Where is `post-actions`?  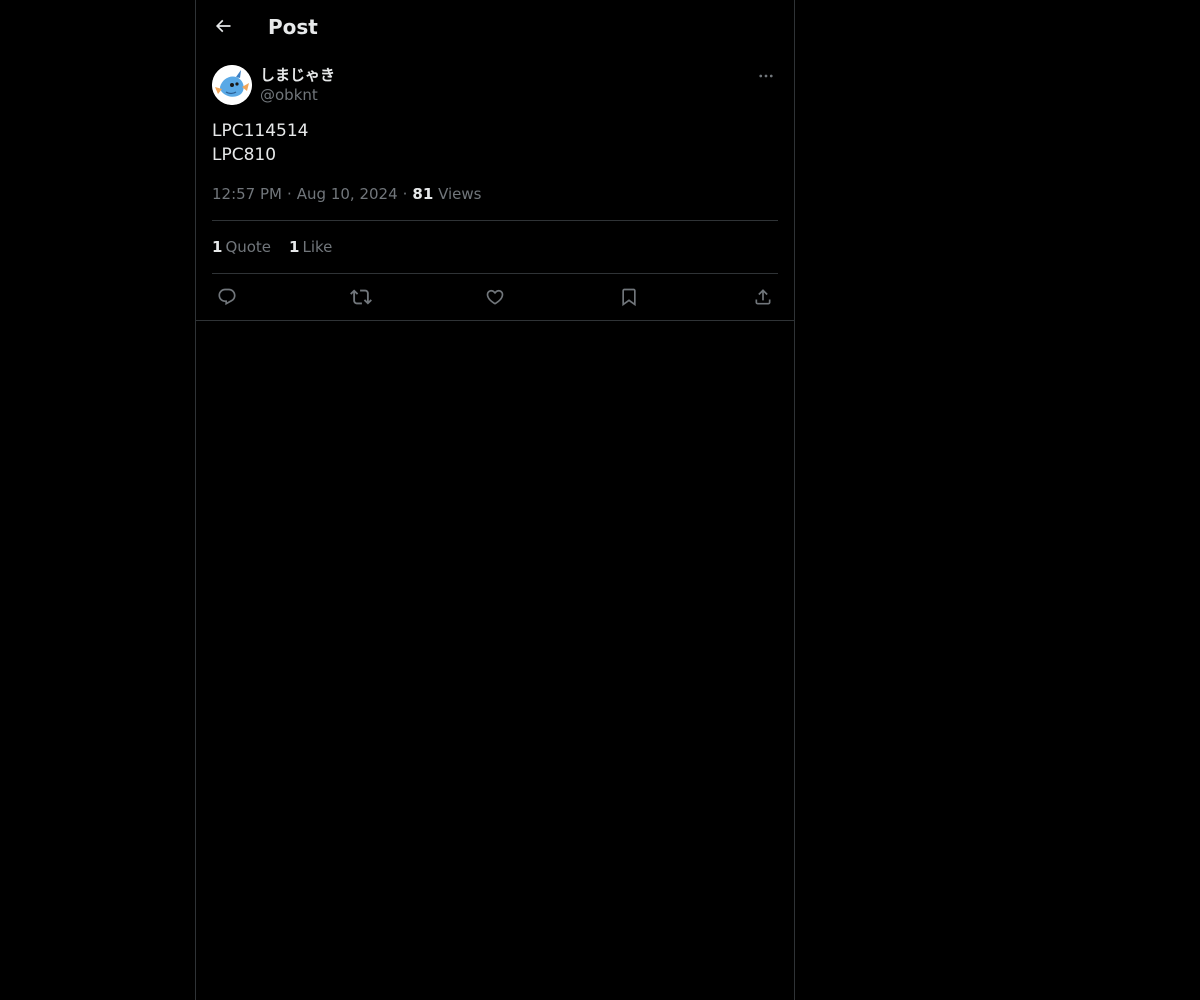 post-actions is located at coordinates (495, 297).